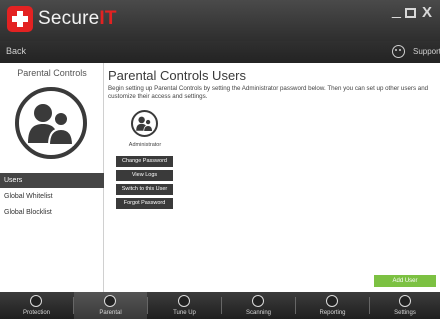 The height and width of the screenshot is (319, 440). Describe the element at coordinates (220, 52) in the screenshot. I see `navigation-bar: Back Support` at that location.